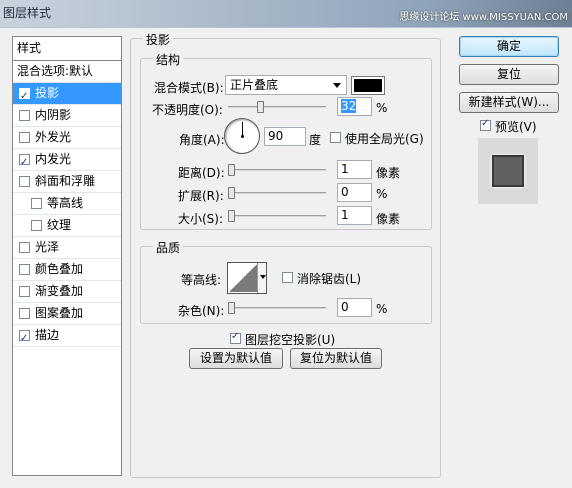 This screenshot has width=572, height=488. Describe the element at coordinates (345, 192) in the screenshot. I see `spread-value: 0` at that location.